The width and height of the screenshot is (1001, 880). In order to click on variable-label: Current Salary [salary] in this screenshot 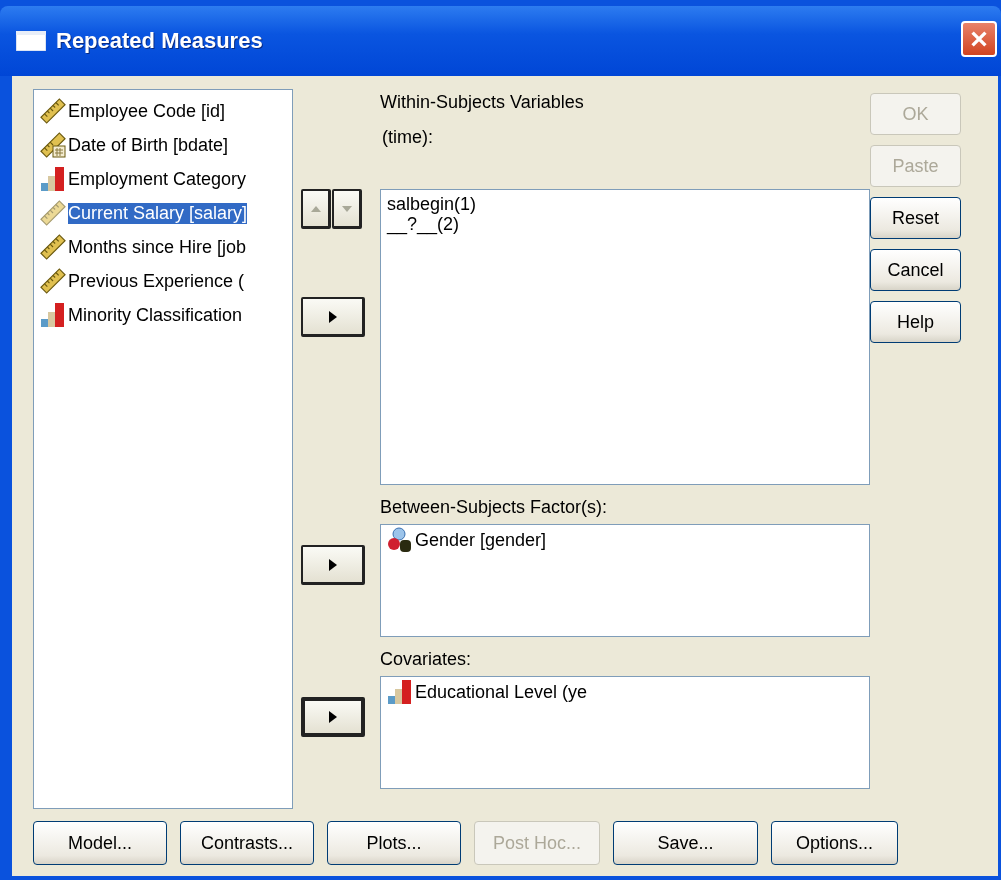, I will do `click(158, 213)`.